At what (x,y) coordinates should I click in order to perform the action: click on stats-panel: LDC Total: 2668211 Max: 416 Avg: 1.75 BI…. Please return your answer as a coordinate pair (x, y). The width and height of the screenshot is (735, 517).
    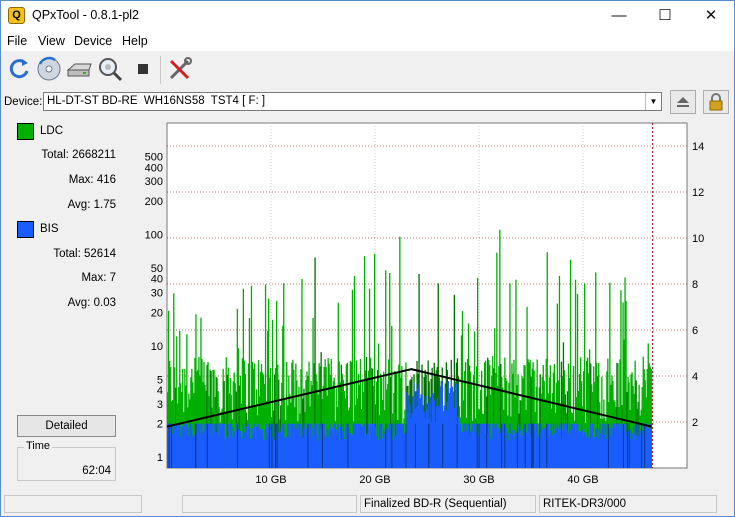
    Looking at the image, I should click on (66, 303).